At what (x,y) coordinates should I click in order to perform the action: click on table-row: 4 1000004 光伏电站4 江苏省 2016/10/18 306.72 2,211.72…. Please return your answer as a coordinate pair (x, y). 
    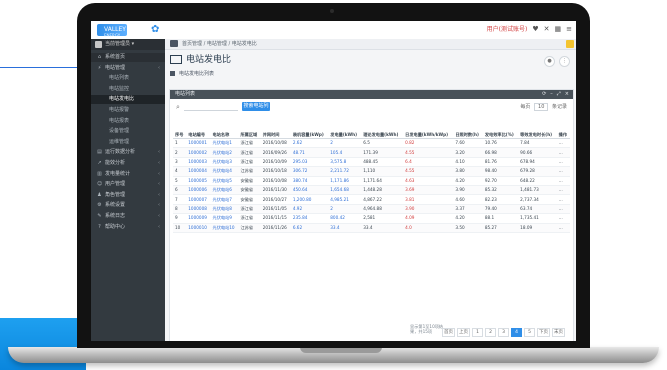
    Looking at the image, I should click on (371, 171).